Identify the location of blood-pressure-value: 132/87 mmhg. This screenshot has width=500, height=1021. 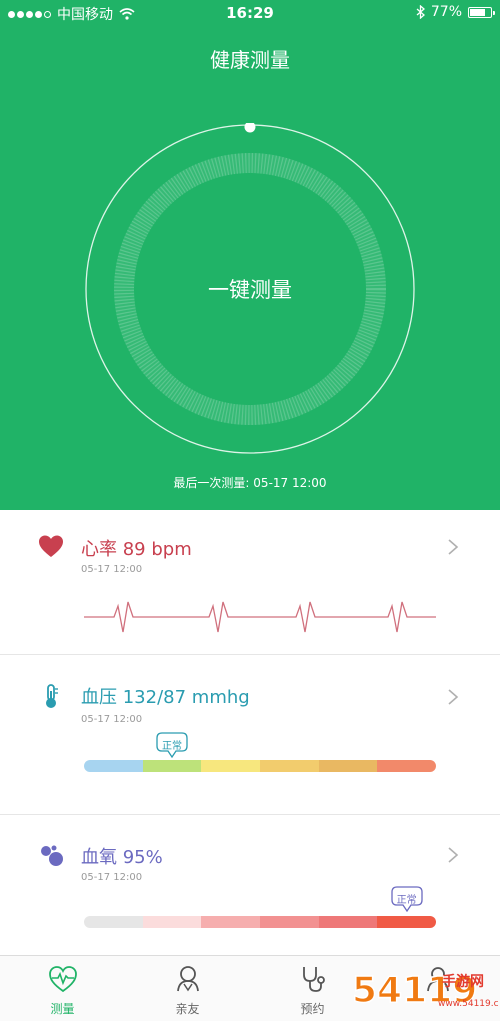
(186, 697).